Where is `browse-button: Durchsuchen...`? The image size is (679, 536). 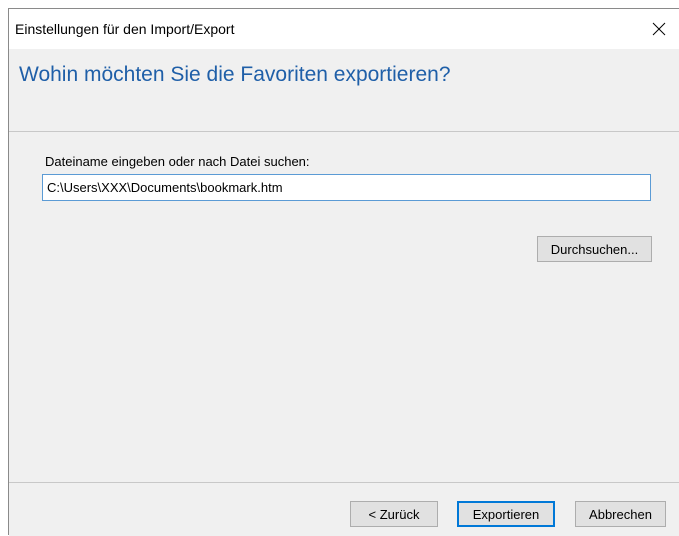 browse-button: Durchsuchen... is located at coordinates (594, 249).